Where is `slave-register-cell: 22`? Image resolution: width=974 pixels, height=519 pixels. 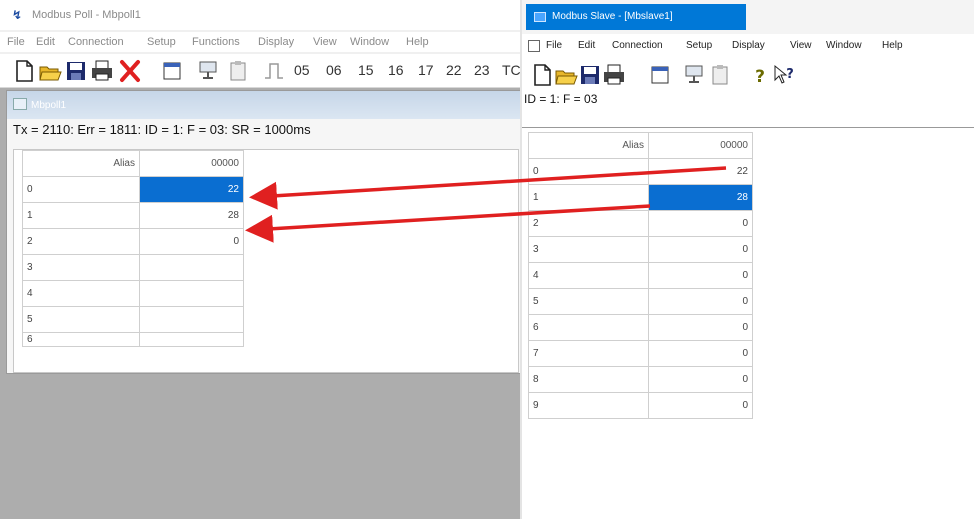
slave-register-cell: 22 is located at coordinates (700, 171).